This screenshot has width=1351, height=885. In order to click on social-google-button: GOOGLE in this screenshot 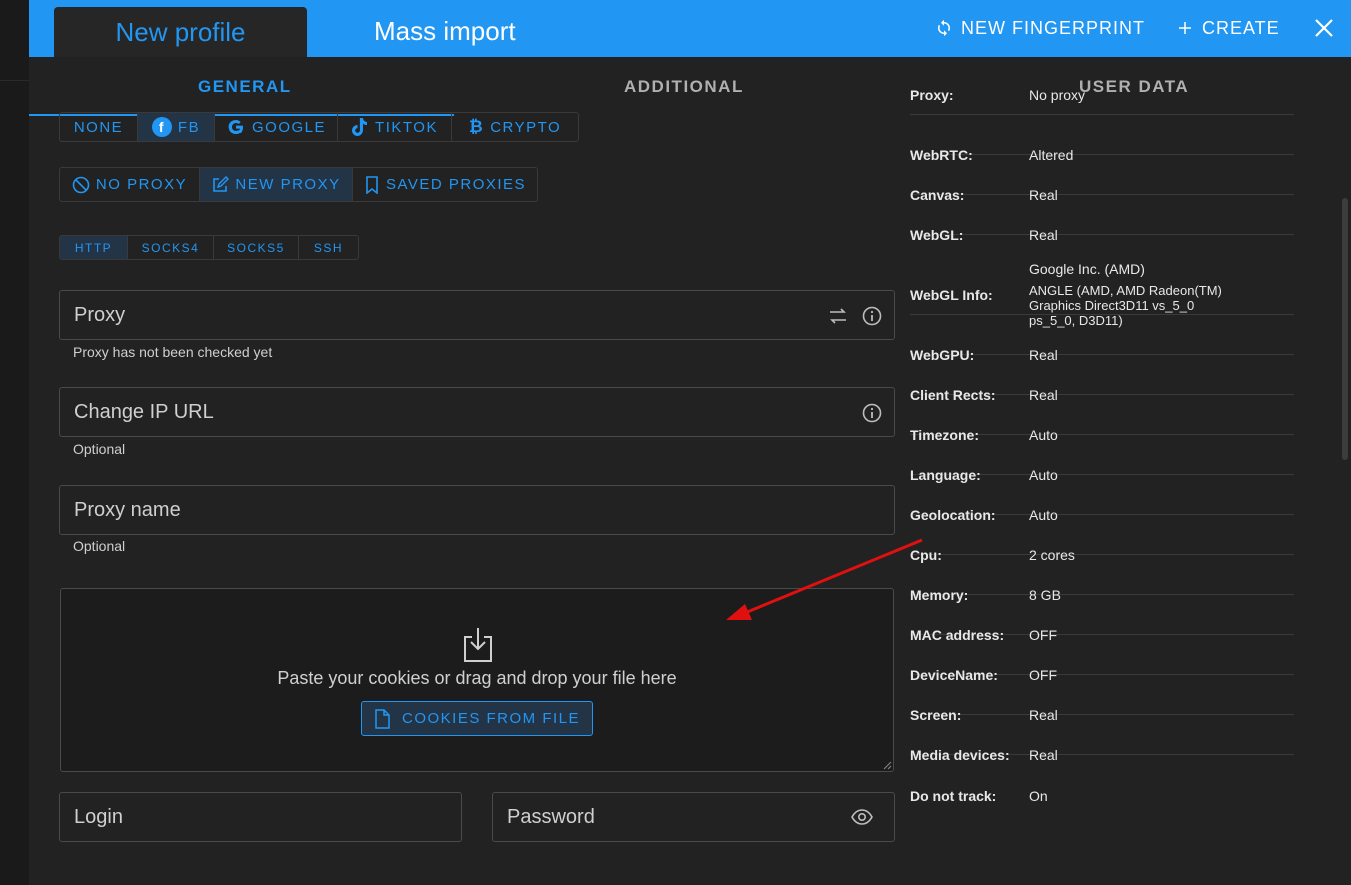, I will do `click(276, 127)`.